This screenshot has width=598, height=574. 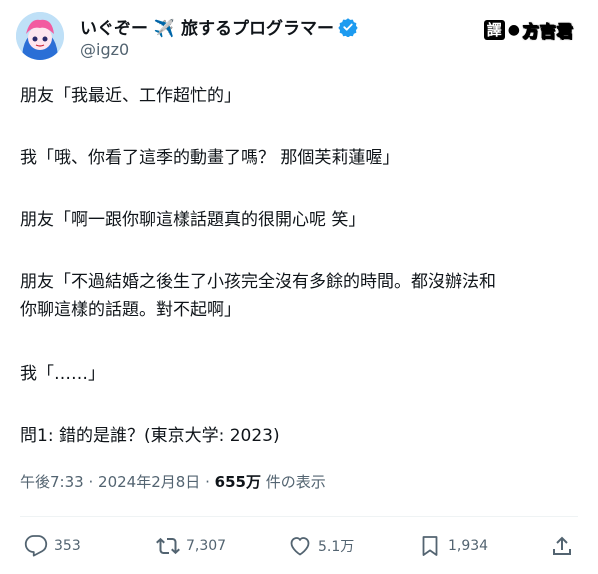 I want to click on share-icon, so click(x=562, y=545).